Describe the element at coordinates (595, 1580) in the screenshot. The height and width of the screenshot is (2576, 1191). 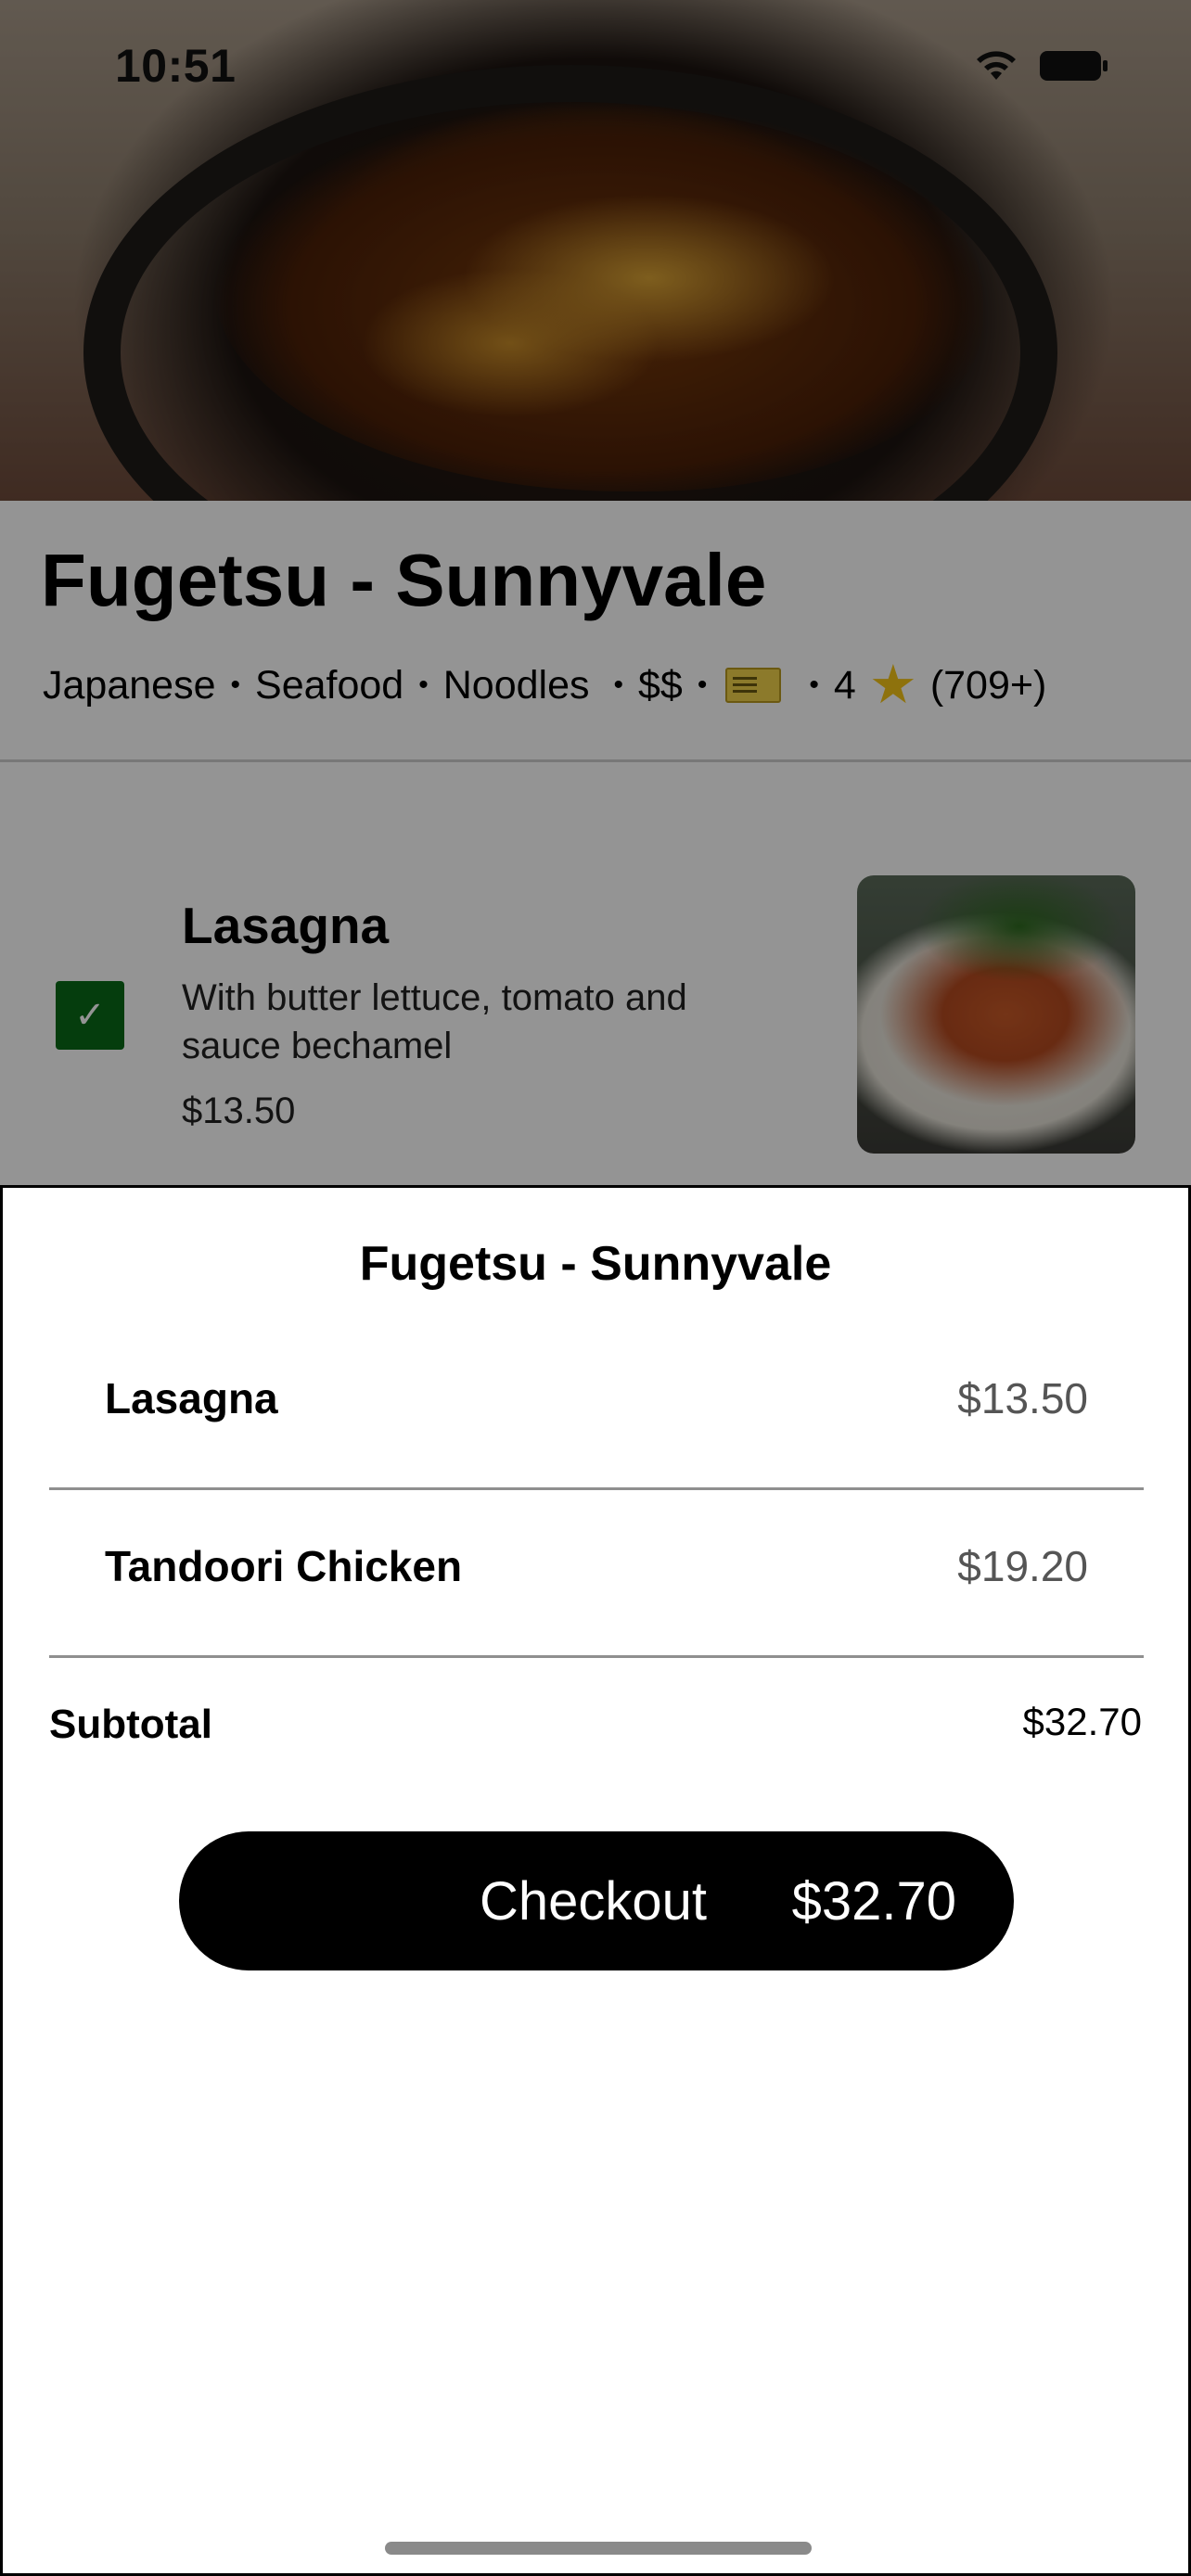
I see `cart-item-row: Tandoori Chicken $19.20` at that location.